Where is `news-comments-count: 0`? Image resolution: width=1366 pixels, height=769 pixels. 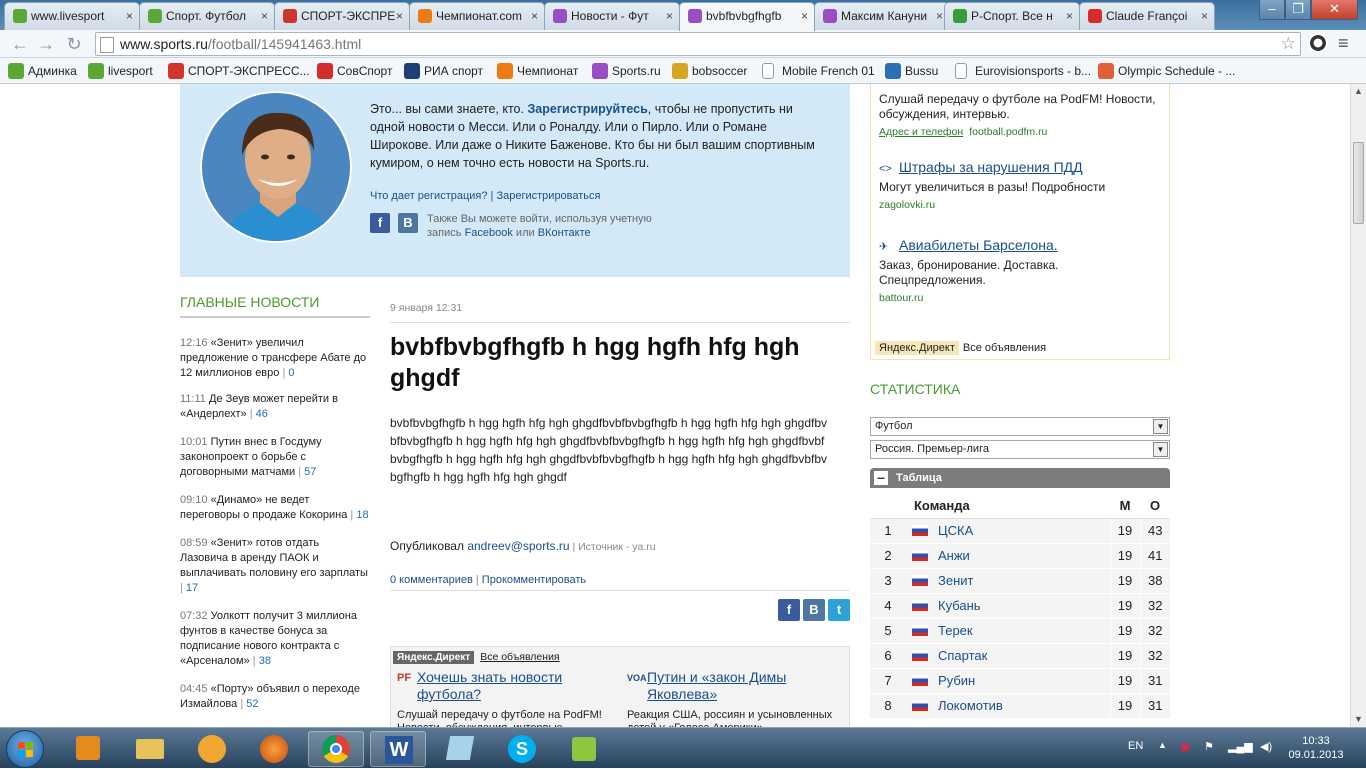
news-comments-count: 0 is located at coordinates (291, 373).